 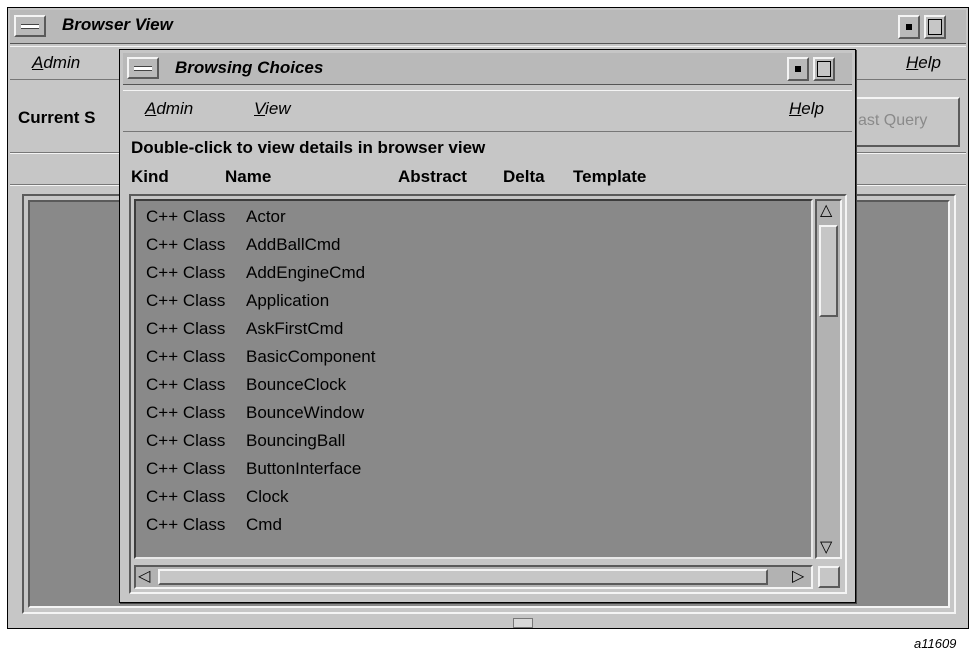 What do you see at coordinates (306, 272) in the screenshot?
I see `list-item-name: AddEngineCmd` at bounding box center [306, 272].